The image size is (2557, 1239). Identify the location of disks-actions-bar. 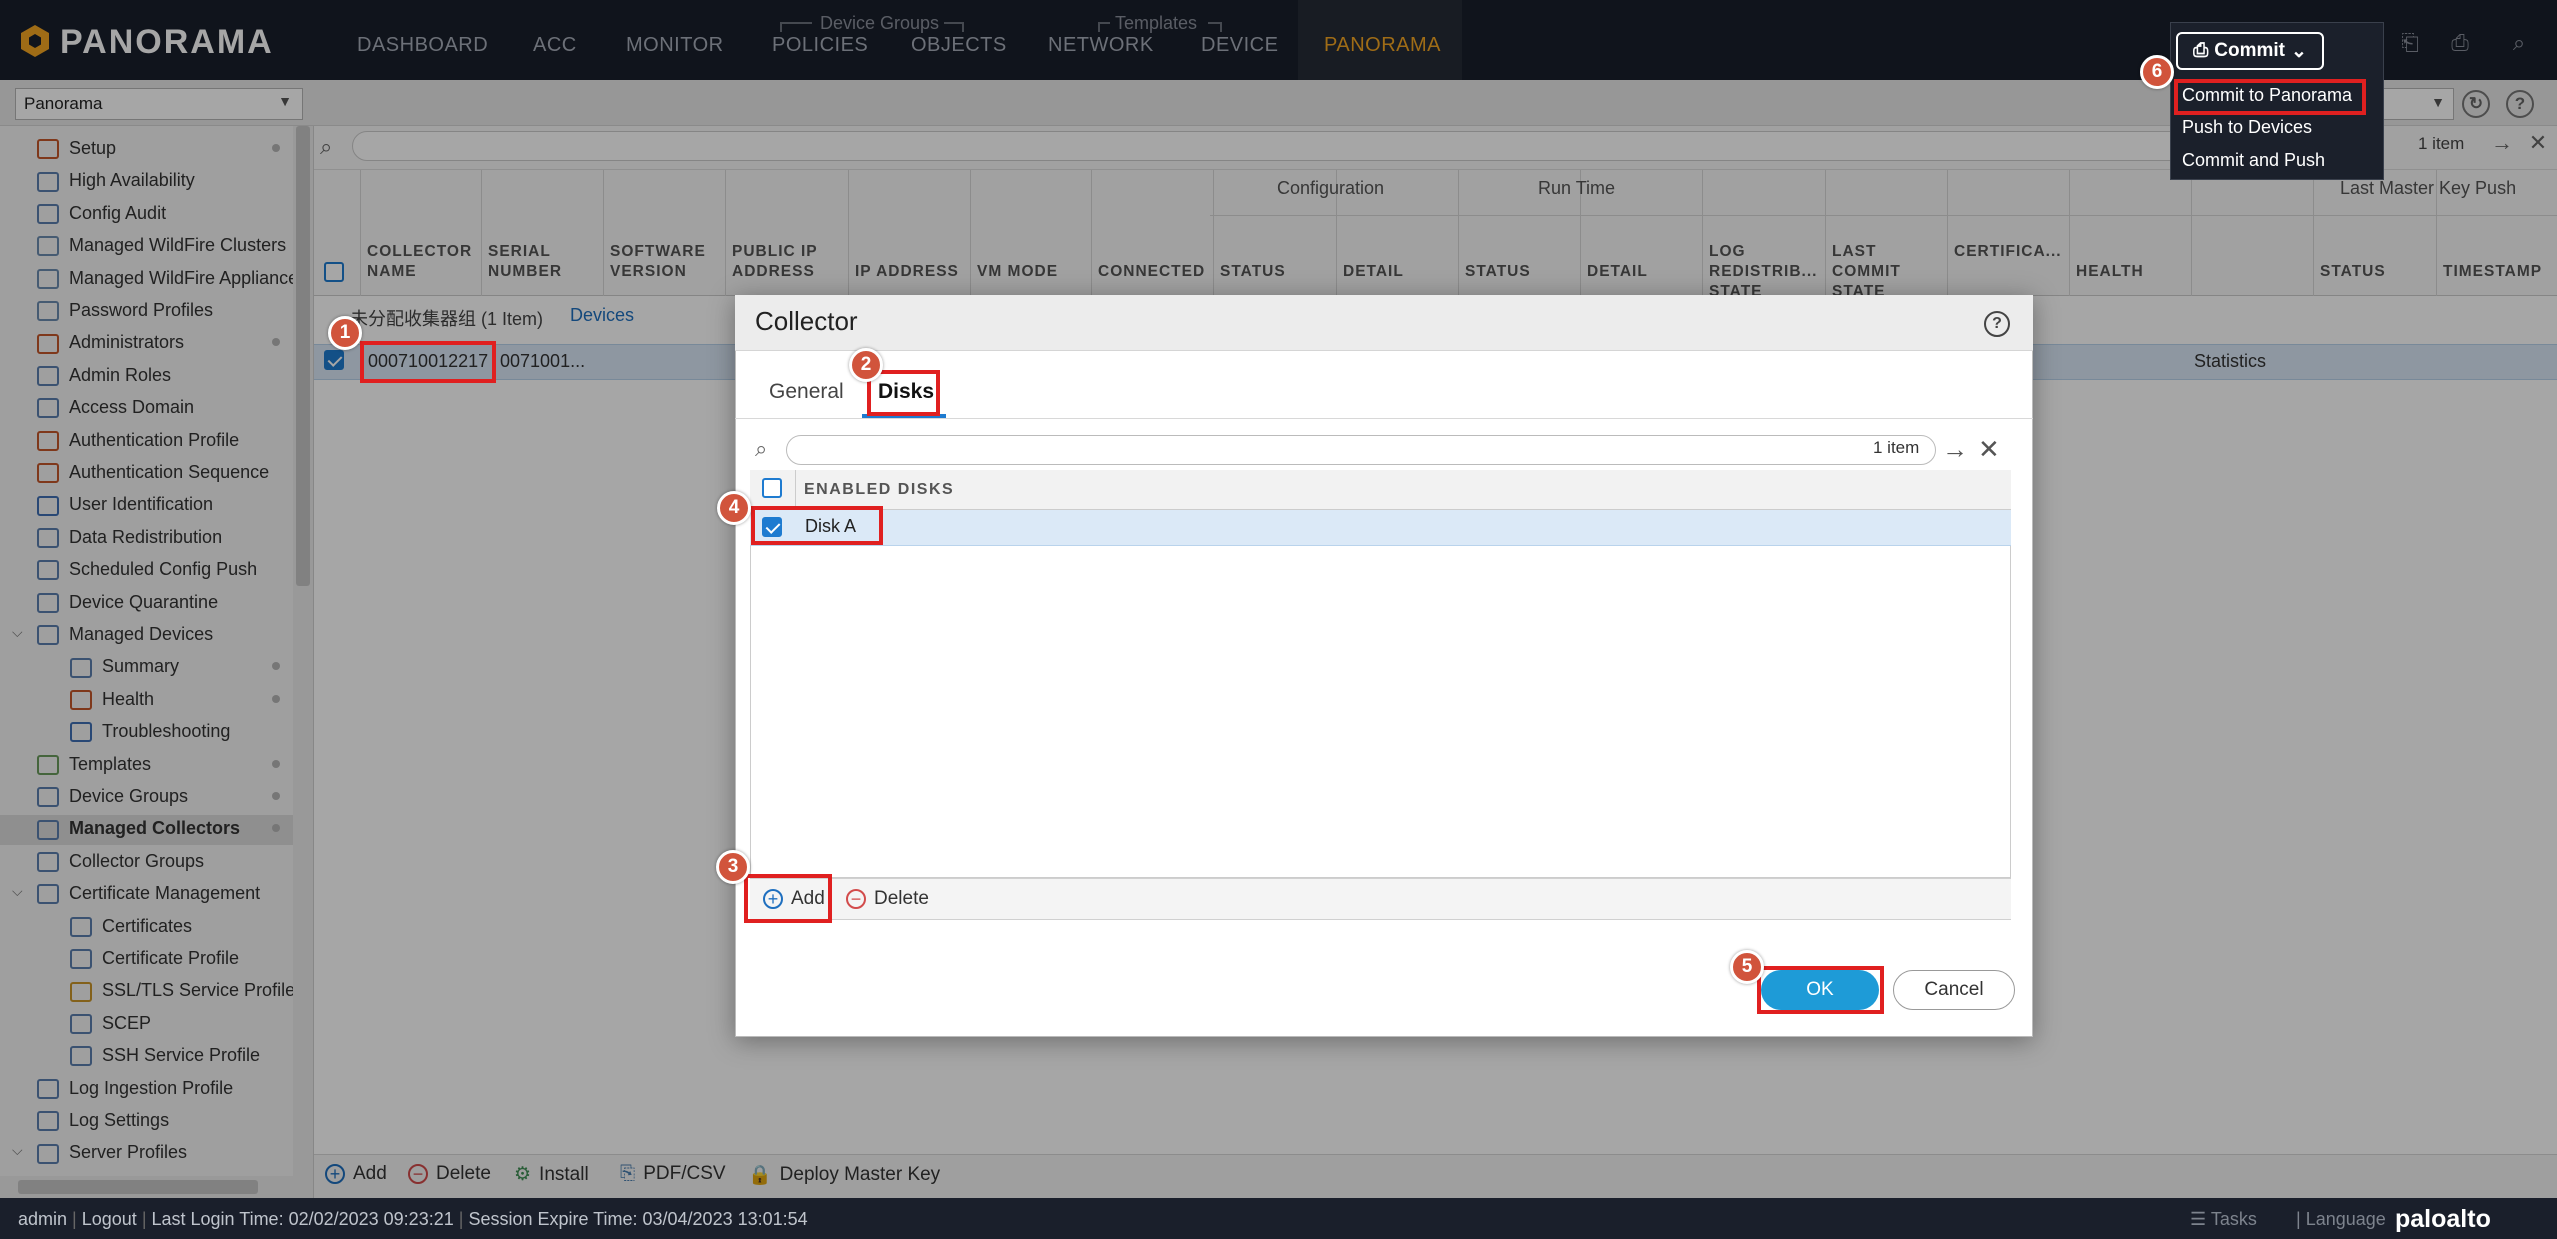
(1380, 899).